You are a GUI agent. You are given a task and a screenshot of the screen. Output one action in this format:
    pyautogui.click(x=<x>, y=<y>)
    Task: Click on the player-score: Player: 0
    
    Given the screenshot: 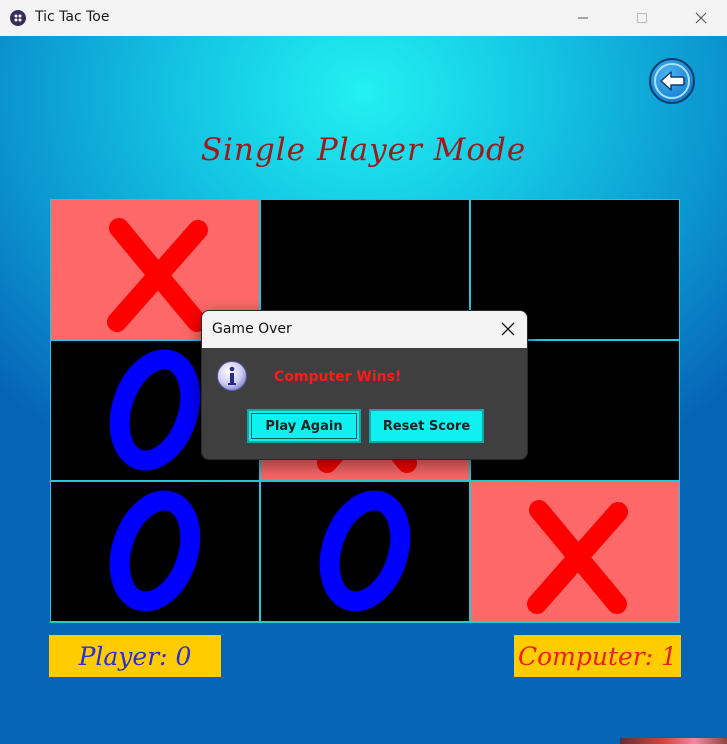 What is the action you would take?
    pyautogui.click(x=135, y=656)
    